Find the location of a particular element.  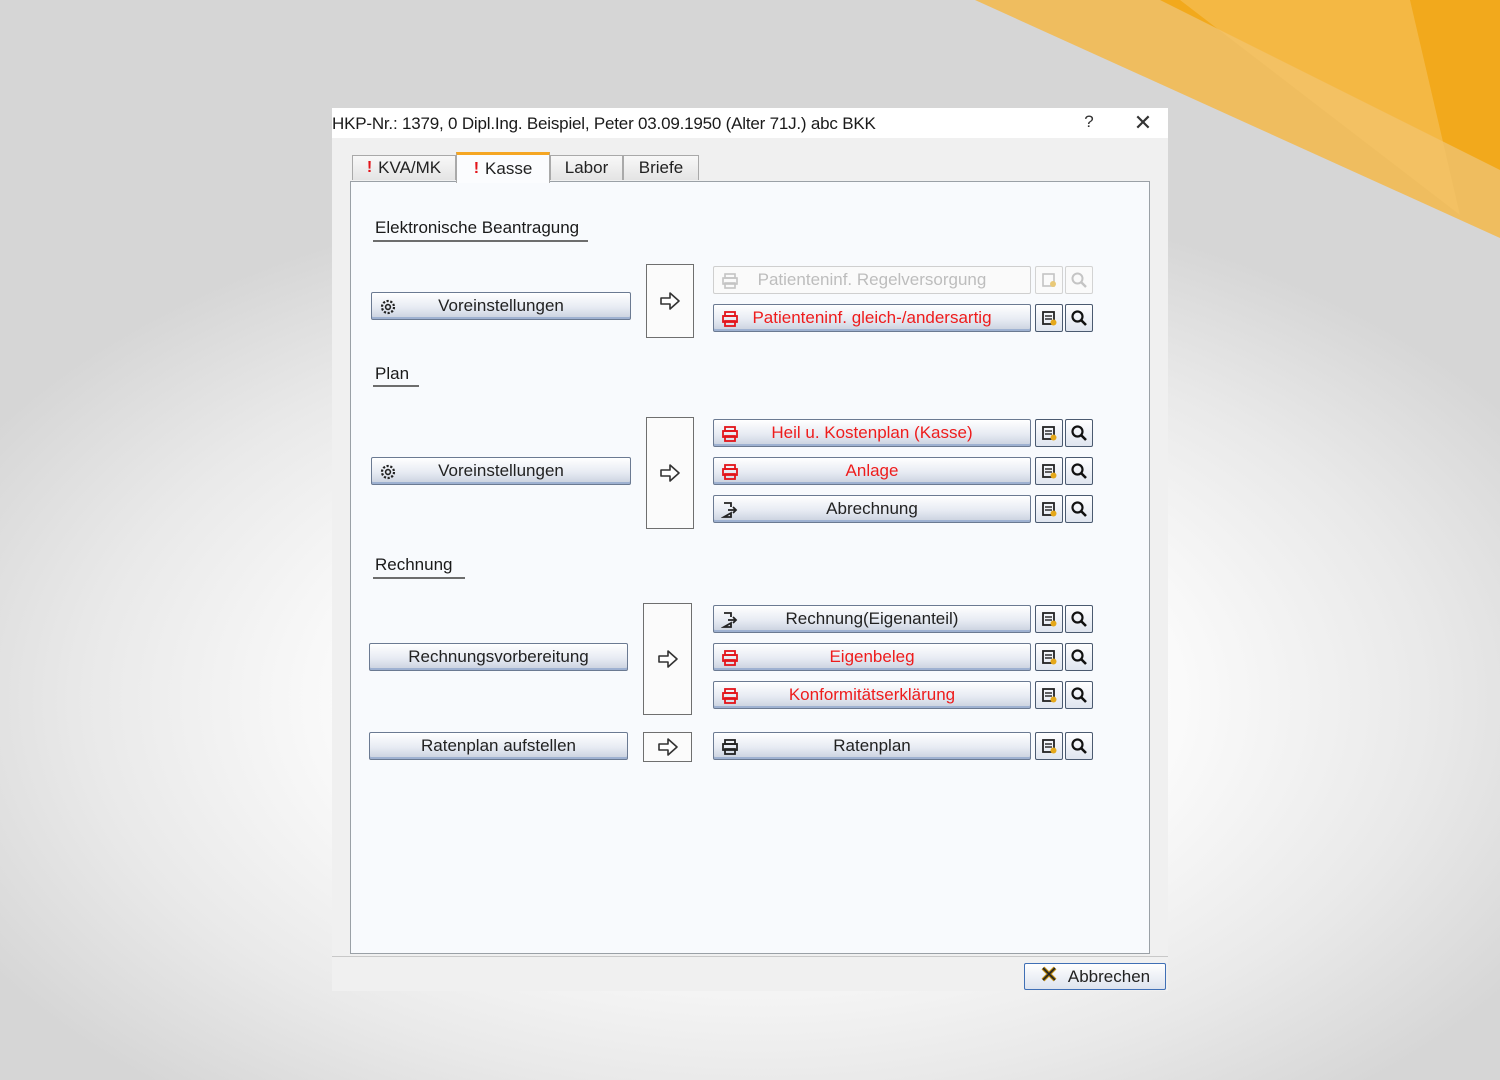

button-label: Patienteninf. Regelversorgung is located at coordinates (872, 279).